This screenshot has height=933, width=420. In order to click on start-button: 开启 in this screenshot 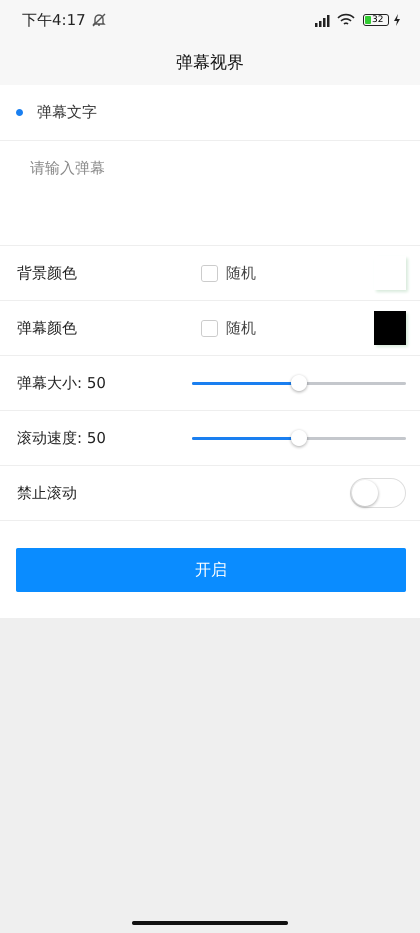, I will do `click(211, 570)`.